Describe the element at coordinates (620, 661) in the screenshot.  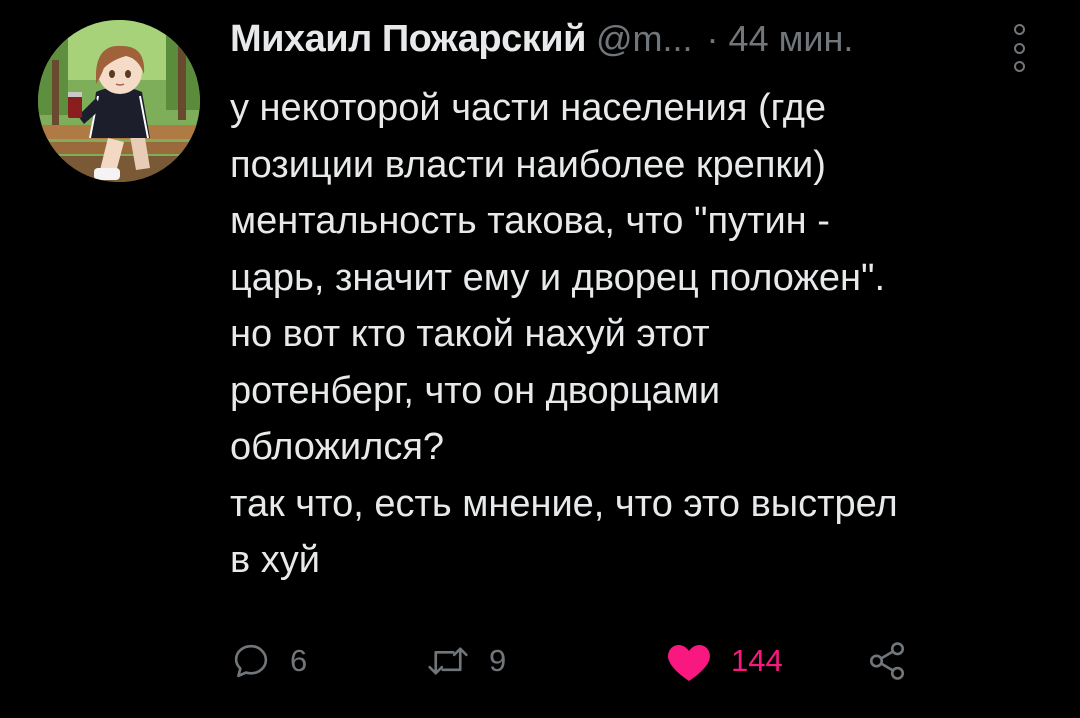
I see `tweet-actions: 6 9 144` at that location.